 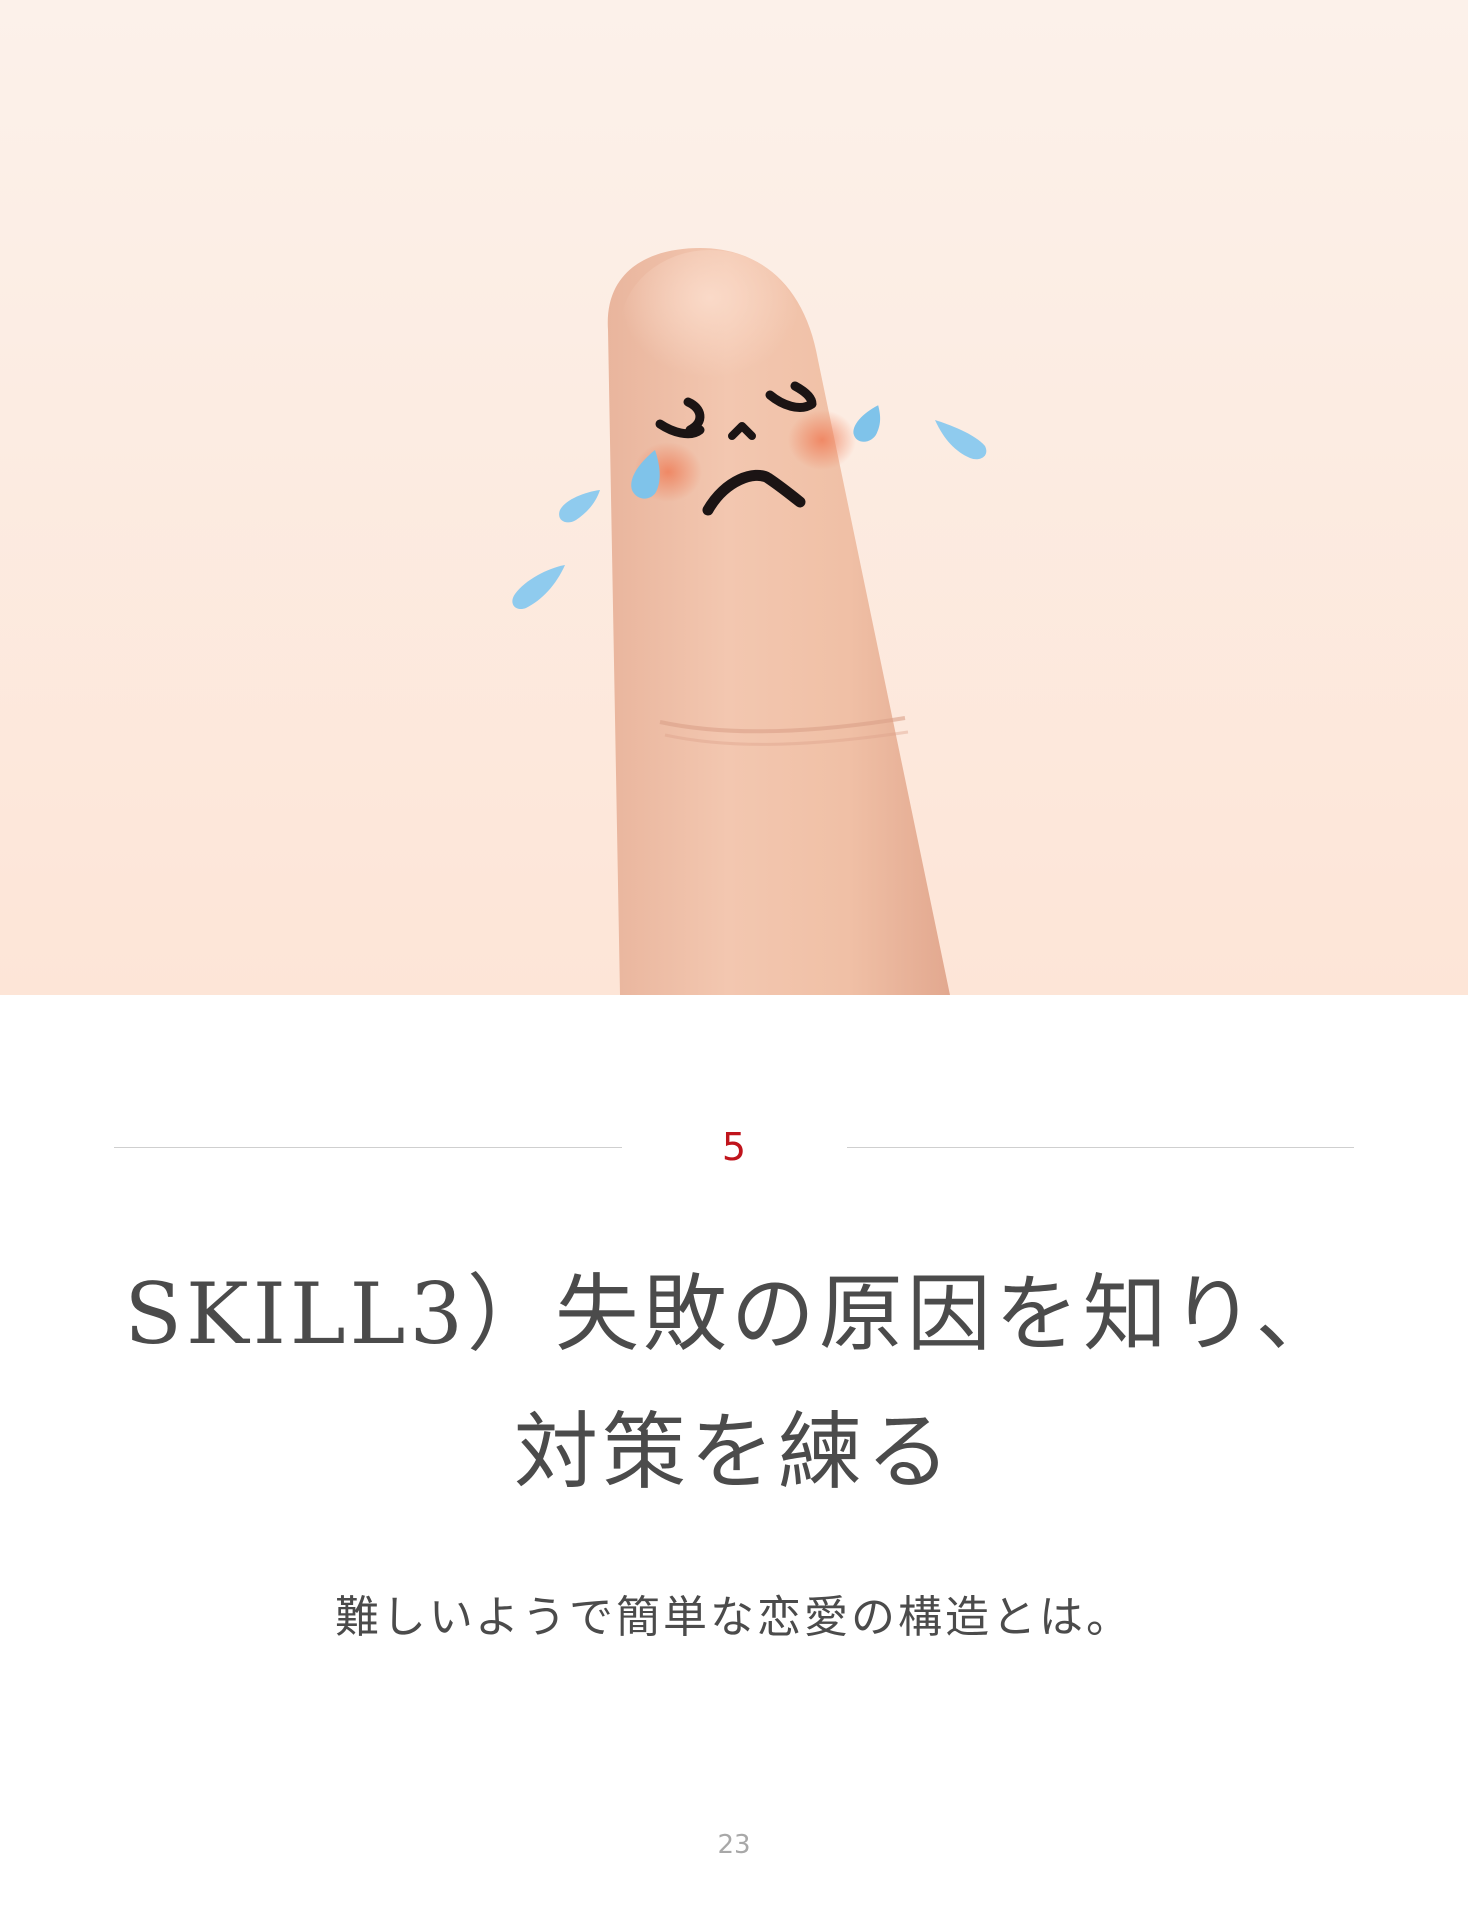 What do you see at coordinates (1100, 1147) in the screenshot?
I see `divider-rule-right` at bounding box center [1100, 1147].